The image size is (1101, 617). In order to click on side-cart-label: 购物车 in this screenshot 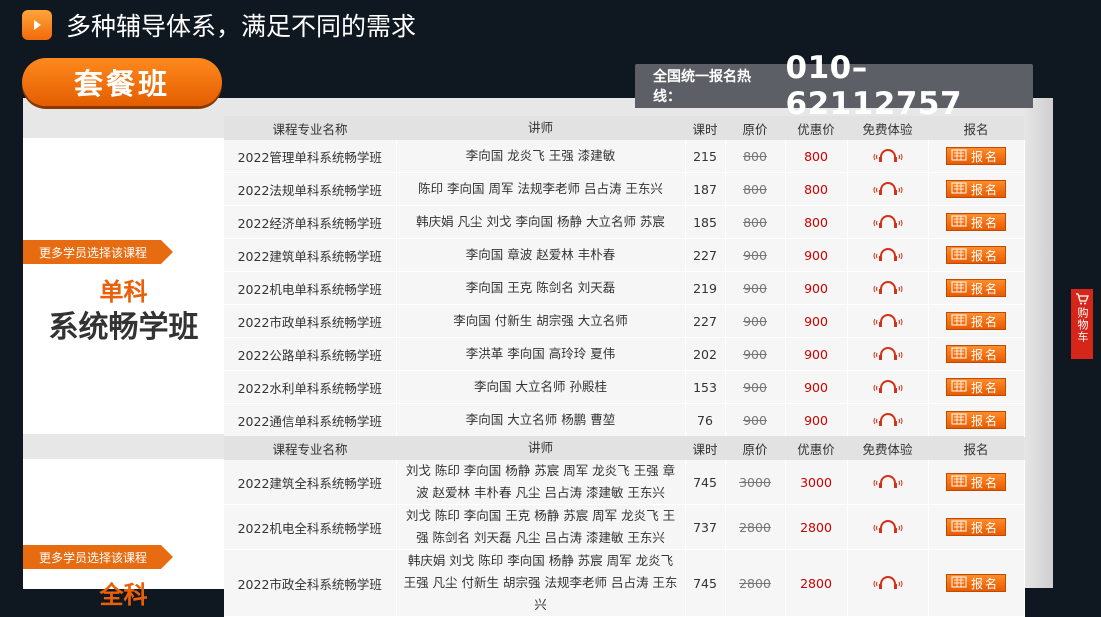, I will do `click(1082, 325)`.